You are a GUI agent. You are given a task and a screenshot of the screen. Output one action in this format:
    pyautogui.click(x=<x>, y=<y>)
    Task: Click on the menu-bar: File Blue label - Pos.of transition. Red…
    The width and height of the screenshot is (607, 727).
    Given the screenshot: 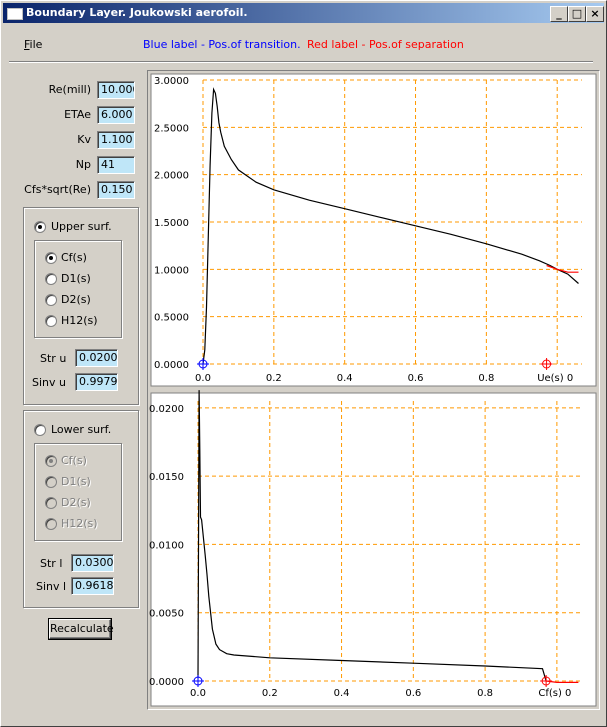 What is the action you would take?
    pyautogui.click(x=303, y=45)
    